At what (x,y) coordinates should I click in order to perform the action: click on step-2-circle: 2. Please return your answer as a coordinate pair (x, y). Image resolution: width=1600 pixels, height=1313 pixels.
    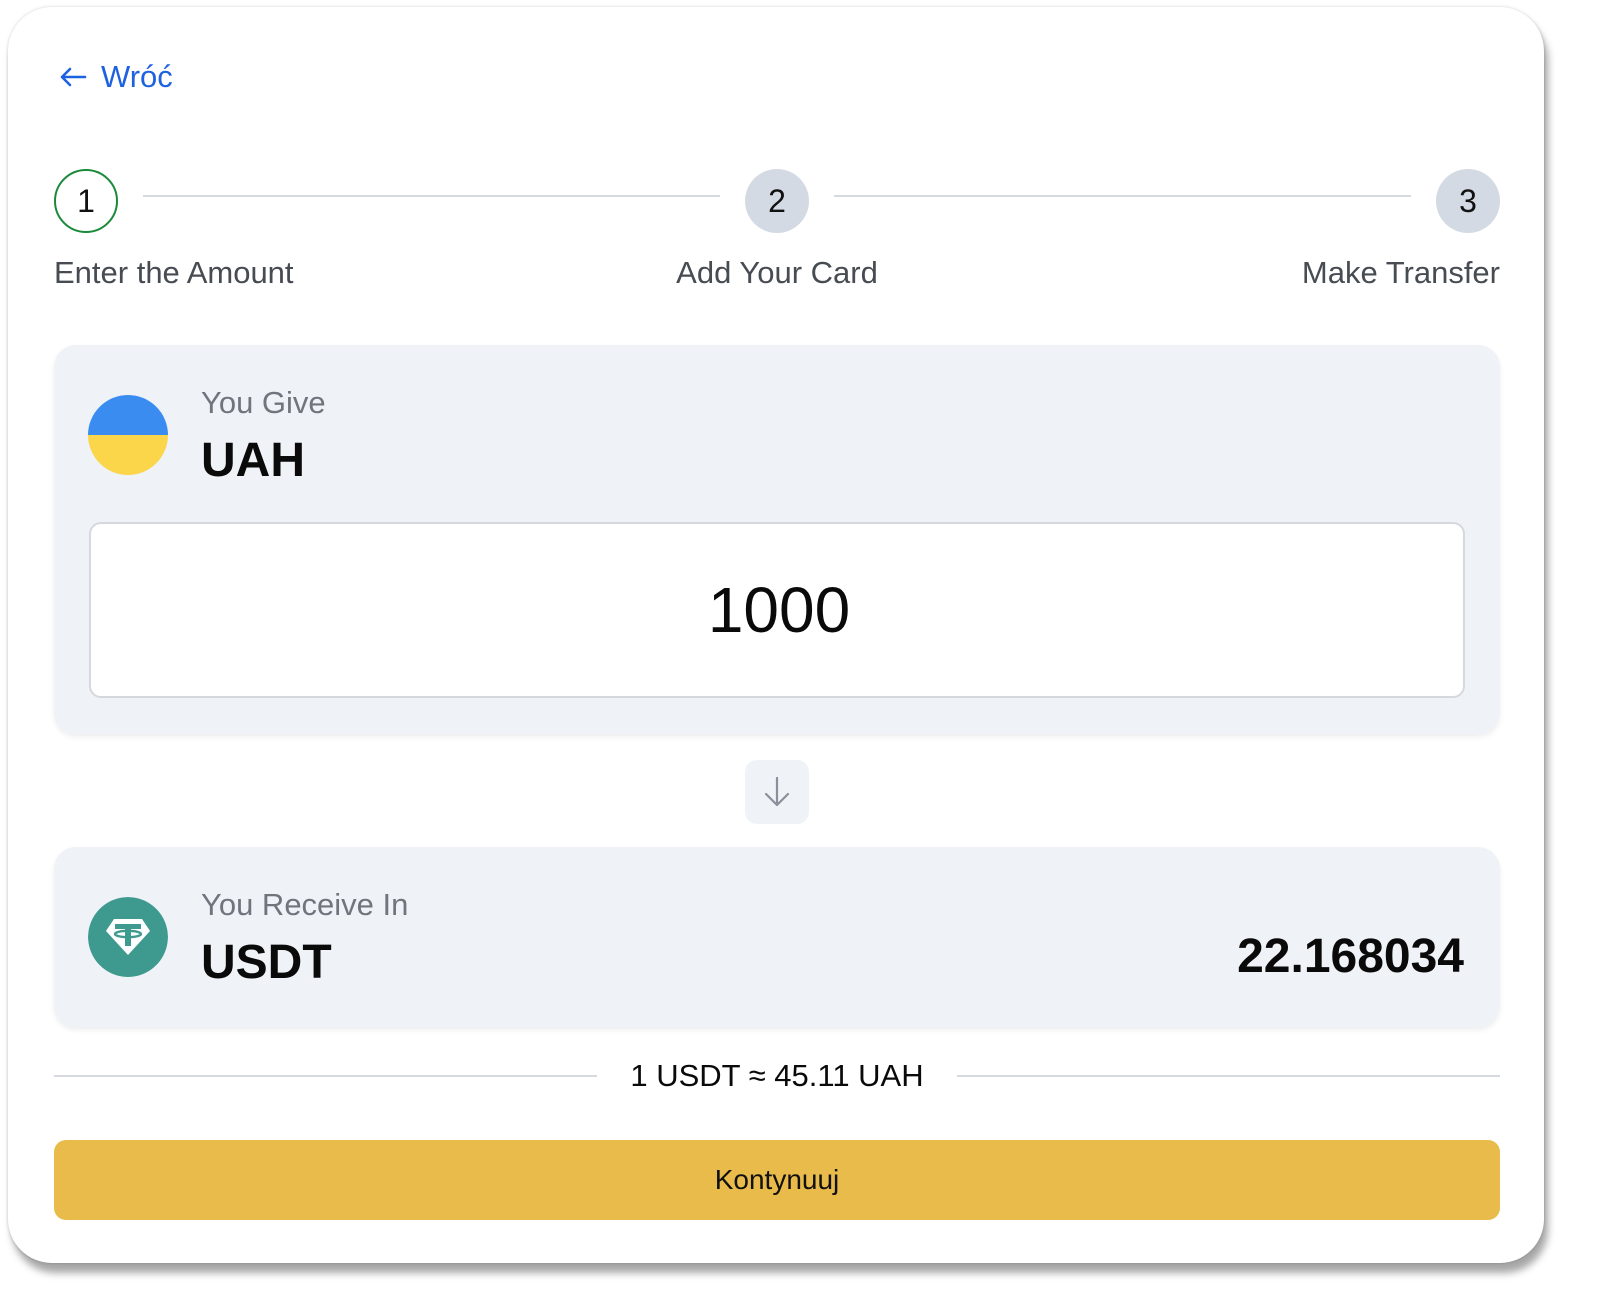
    Looking at the image, I should click on (777, 201).